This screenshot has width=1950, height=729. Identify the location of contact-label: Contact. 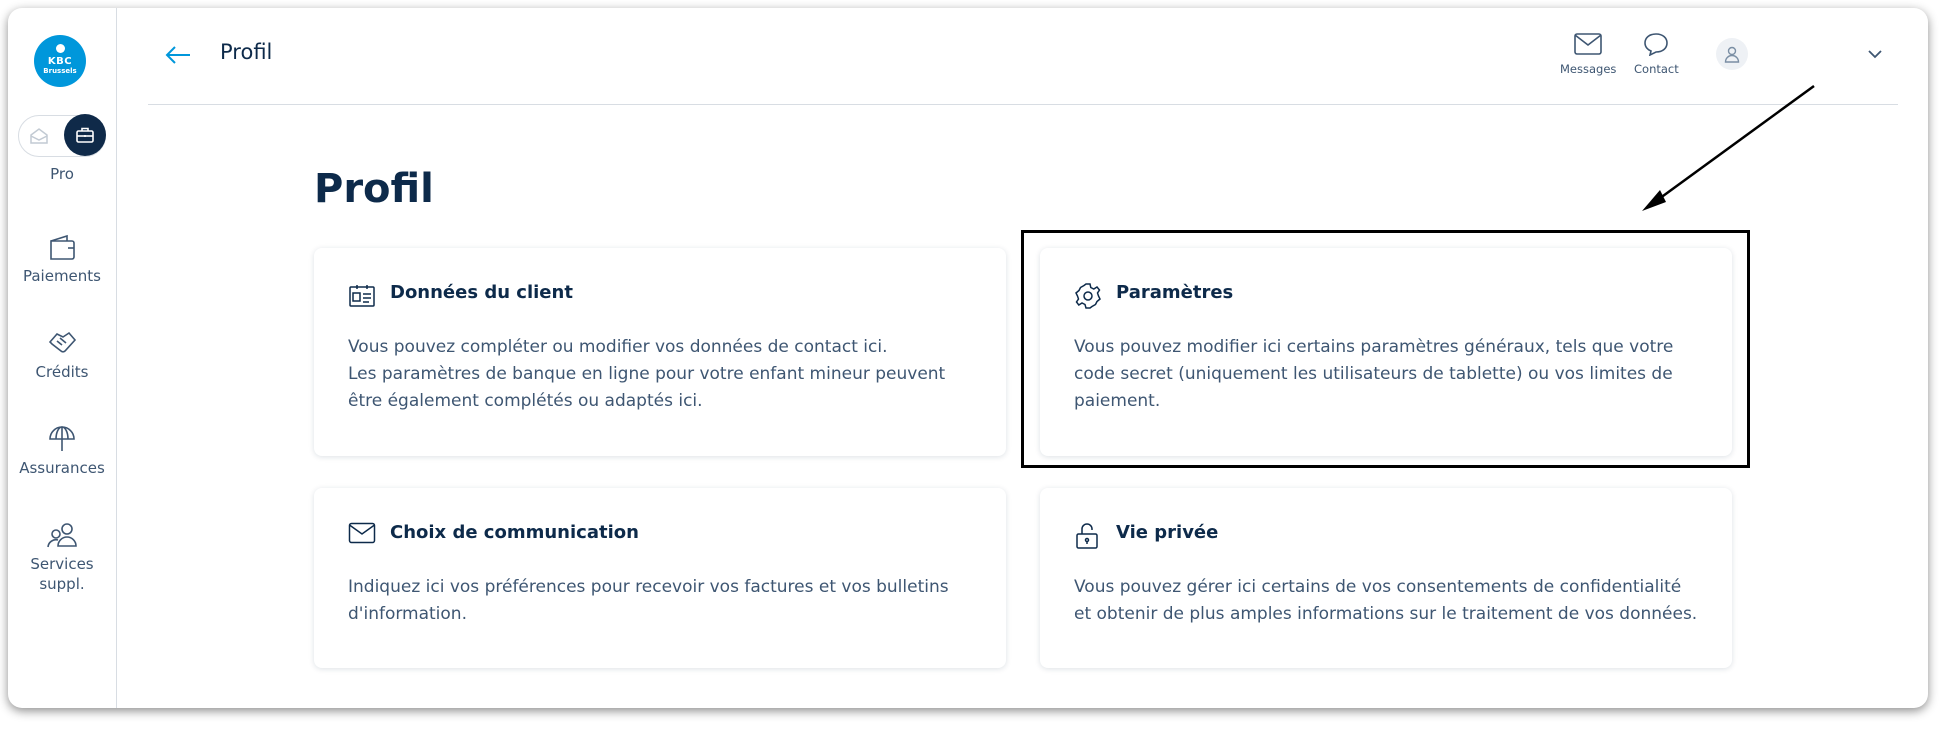
(1656, 69).